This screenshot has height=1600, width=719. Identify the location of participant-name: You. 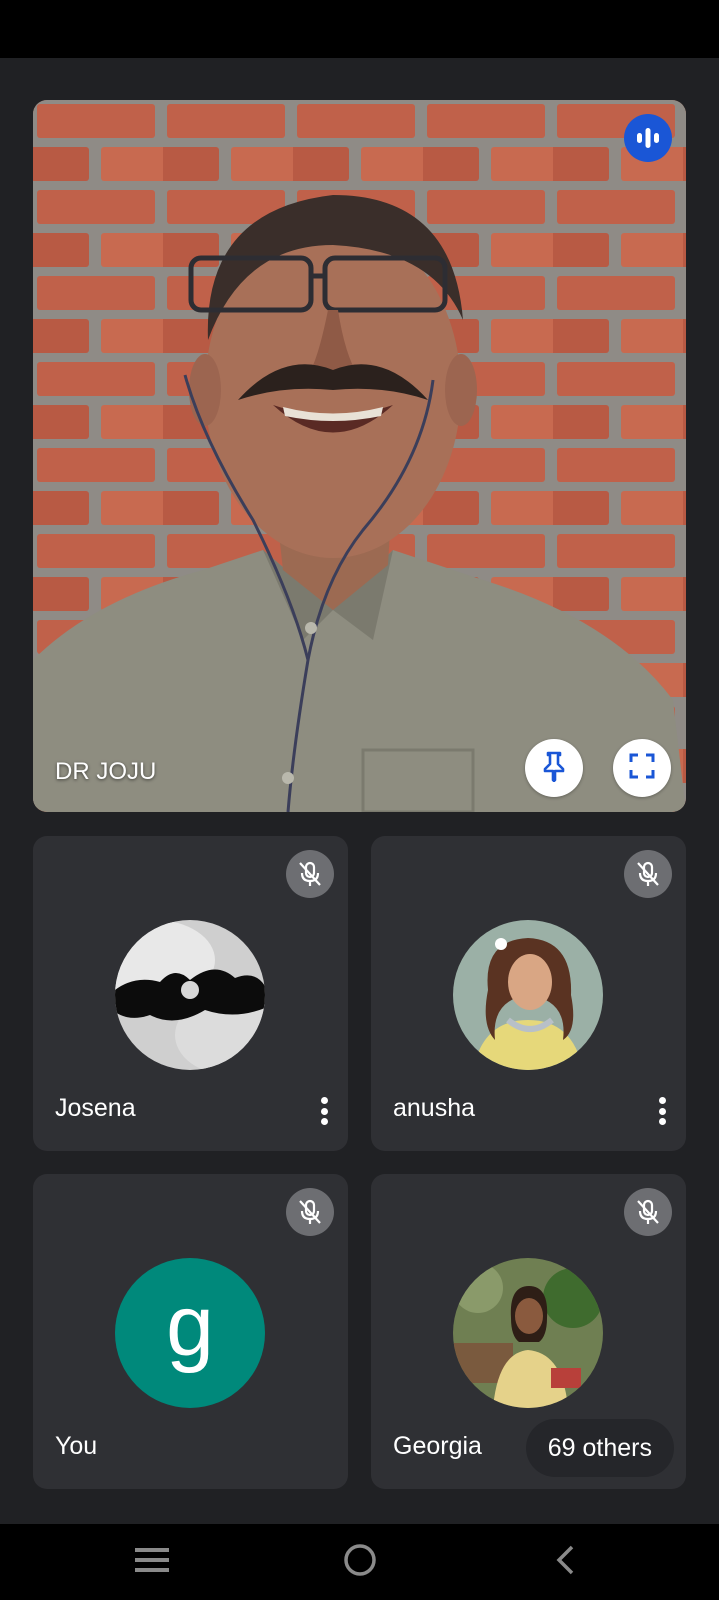
(76, 1446).